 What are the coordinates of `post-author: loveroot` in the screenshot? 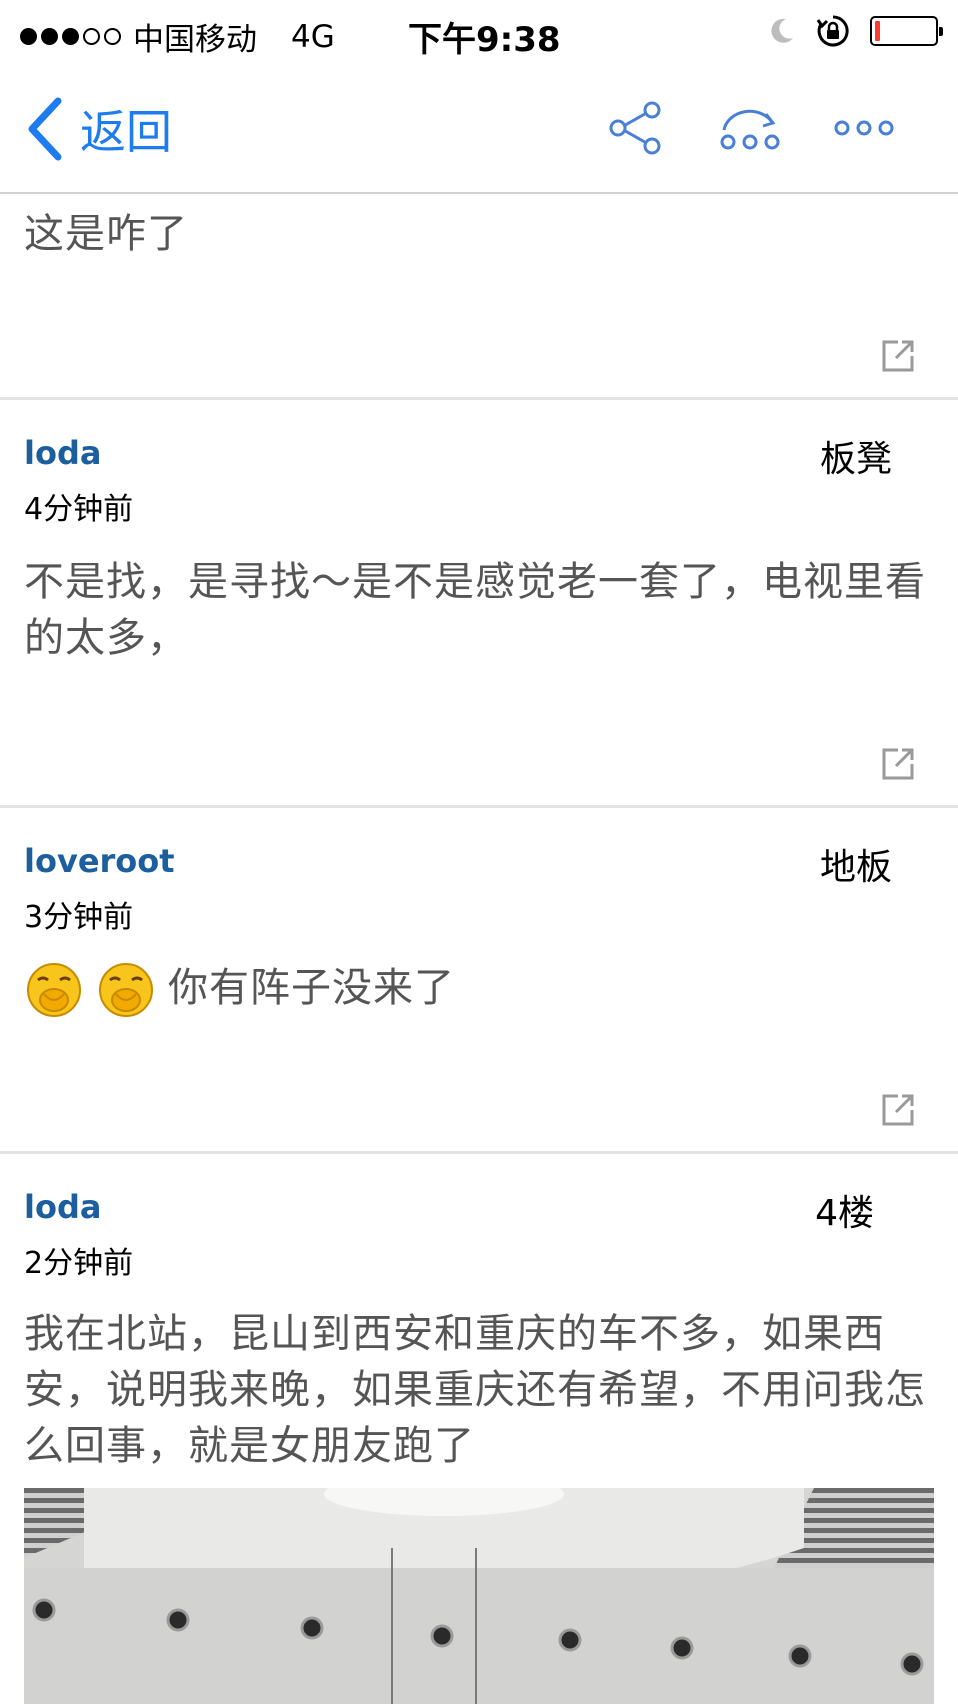 It's located at (99, 861).